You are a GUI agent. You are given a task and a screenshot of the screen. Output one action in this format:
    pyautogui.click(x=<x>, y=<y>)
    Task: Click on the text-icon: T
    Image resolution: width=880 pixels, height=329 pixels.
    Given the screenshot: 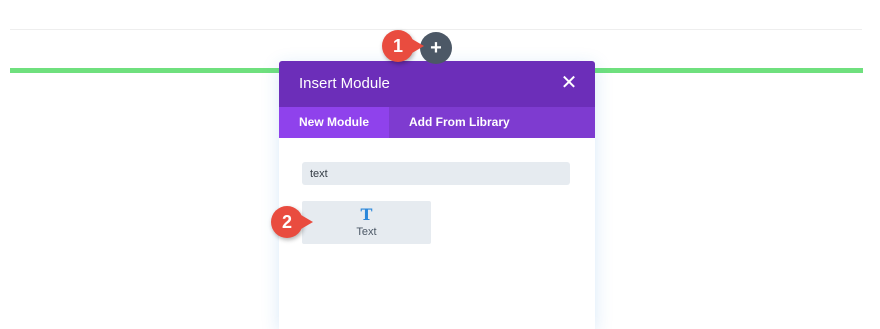 What is the action you would take?
    pyautogui.click(x=366, y=214)
    